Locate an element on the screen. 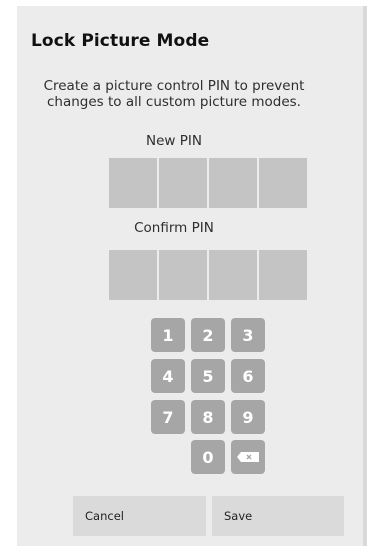 The height and width of the screenshot is (546, 379). confirm-pin-label: Confirm PIN is located at coordinates (174, 228).